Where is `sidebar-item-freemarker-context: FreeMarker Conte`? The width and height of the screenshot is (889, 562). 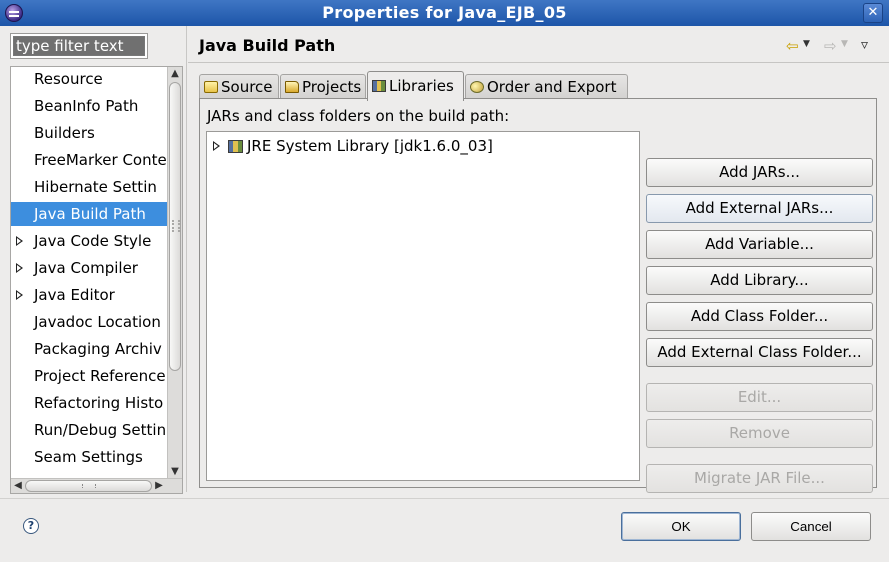 sidebar-item-freemarker-context: FreeMarker Conte is located at coordinates (90, 160).